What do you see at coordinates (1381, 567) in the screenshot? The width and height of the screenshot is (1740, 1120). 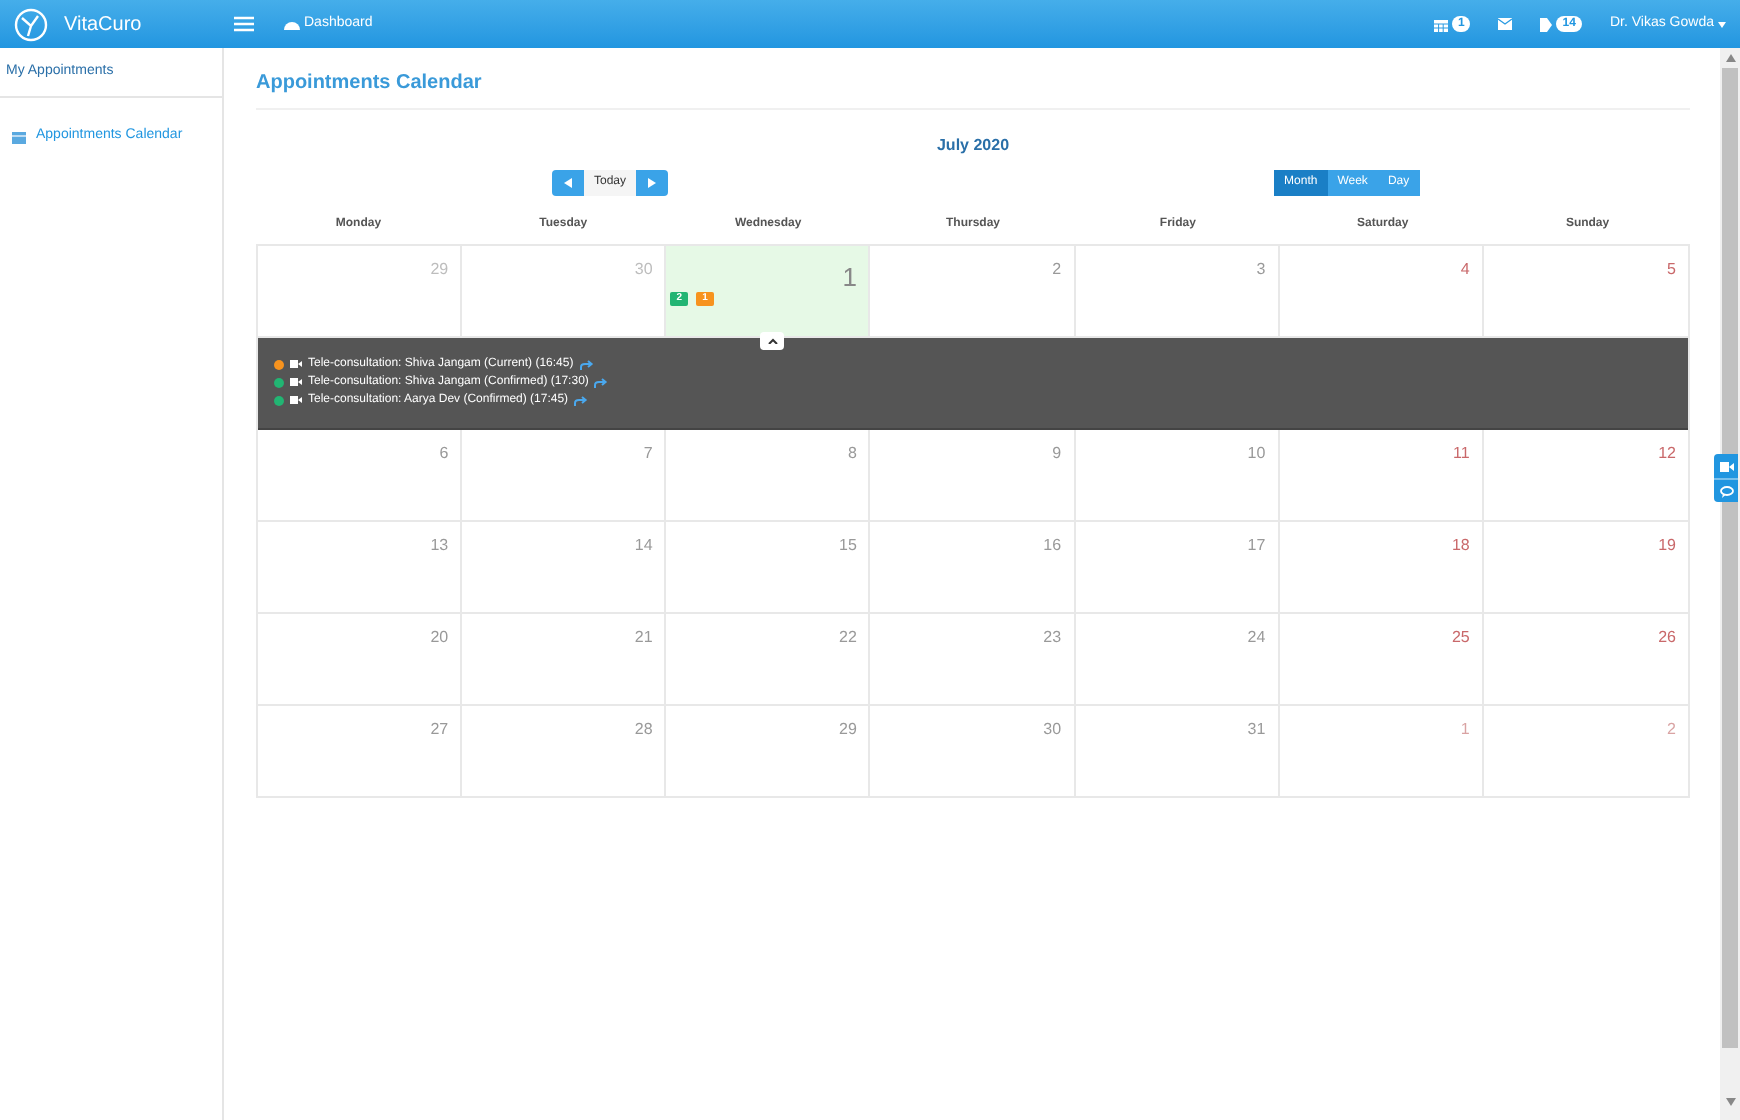 I see `day-cell: 18` at bounding box center [1381, 567].